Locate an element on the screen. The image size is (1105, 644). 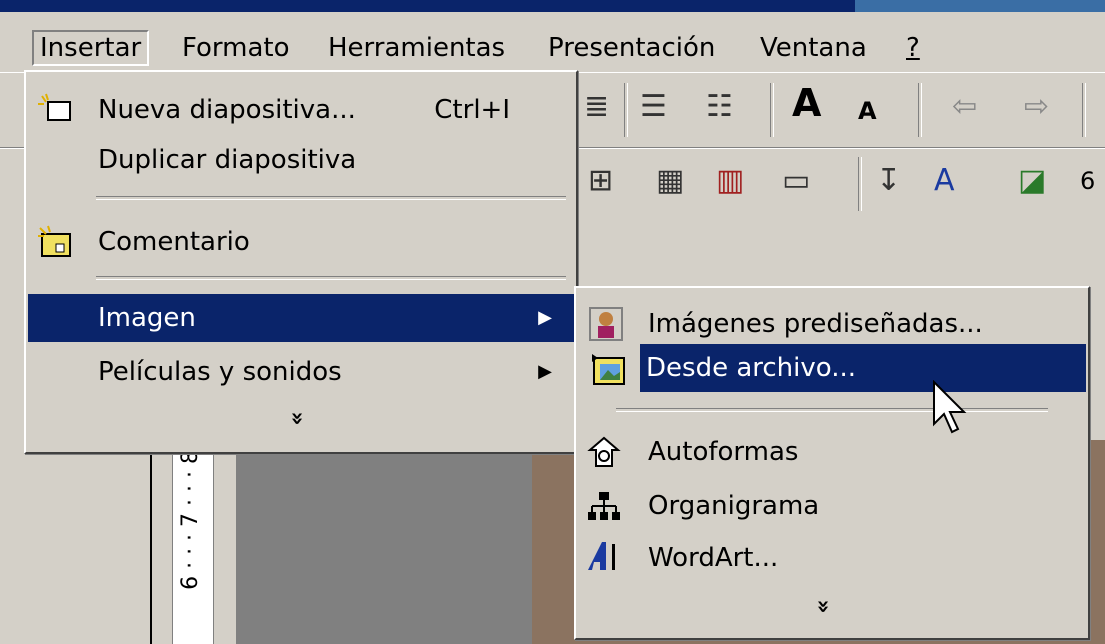
increase-font-icon: A is located at coordinates (806, 103).